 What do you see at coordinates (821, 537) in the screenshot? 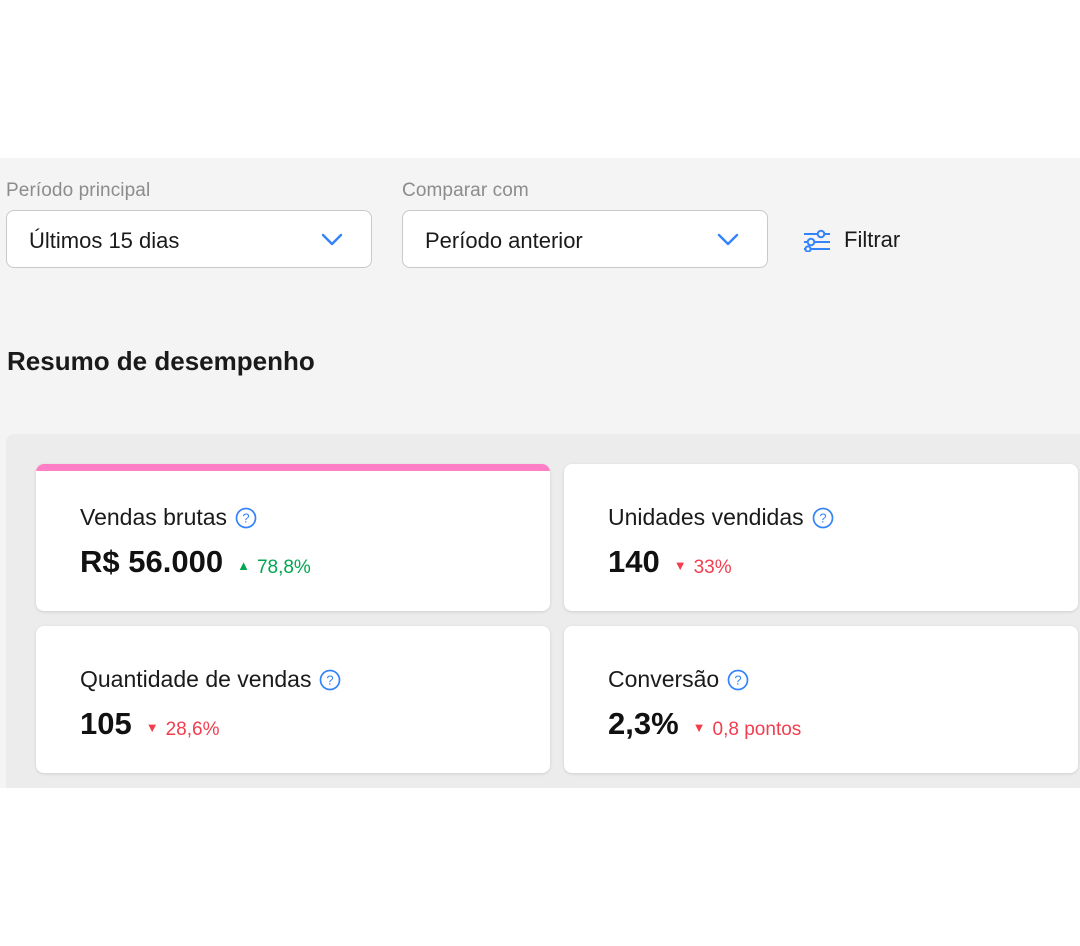
I see `metric-card-units-sold: Unidades vendidas ? 140 ▼ 33%` at bounding box center [821, 537].